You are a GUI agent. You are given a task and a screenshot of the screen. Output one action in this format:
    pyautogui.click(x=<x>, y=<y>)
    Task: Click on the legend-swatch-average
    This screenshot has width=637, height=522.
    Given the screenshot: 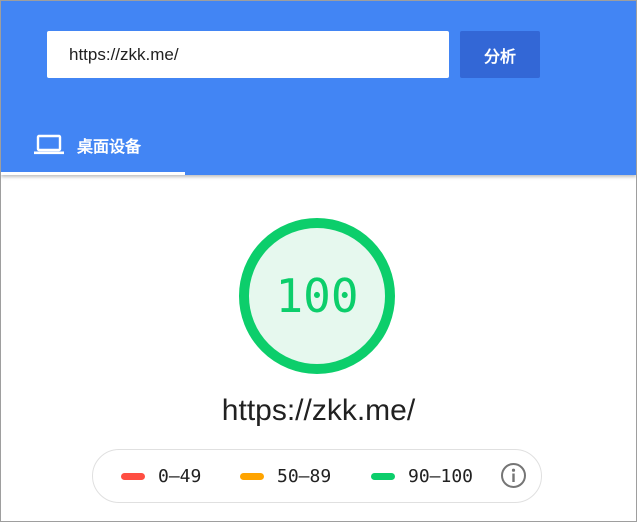 What is the action you would take?
    pyautogui.click(x=252, y=476)
    